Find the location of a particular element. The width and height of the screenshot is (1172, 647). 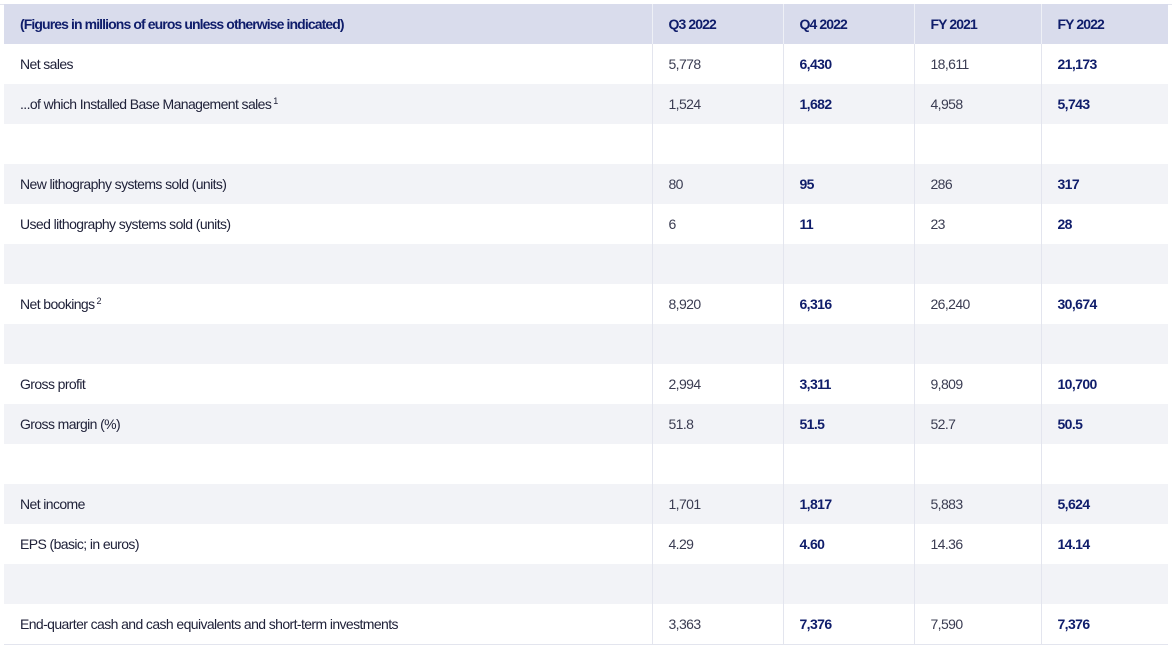

table-row: Net bookings 2 8,920 6,316 26,240 30,674 is located at coordinates (586, 304).